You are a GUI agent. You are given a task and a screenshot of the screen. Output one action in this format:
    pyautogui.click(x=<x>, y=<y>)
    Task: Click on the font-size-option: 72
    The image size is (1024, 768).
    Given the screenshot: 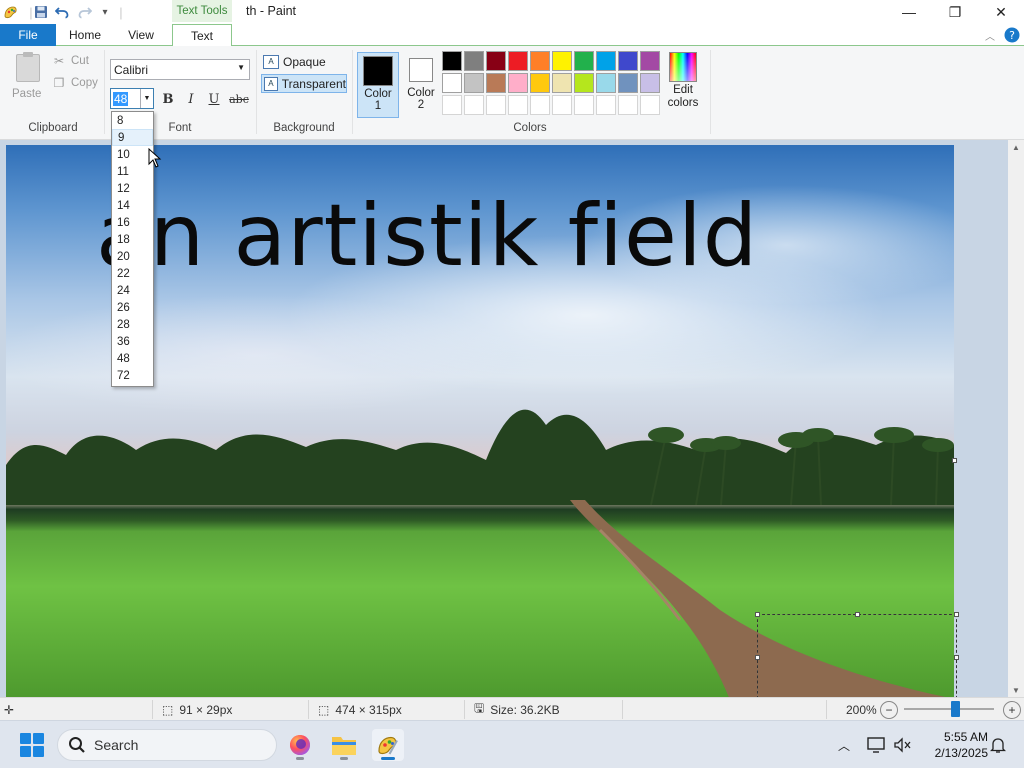 What is the action you would take?
    pyautogui.click(x=132, y=375)
    